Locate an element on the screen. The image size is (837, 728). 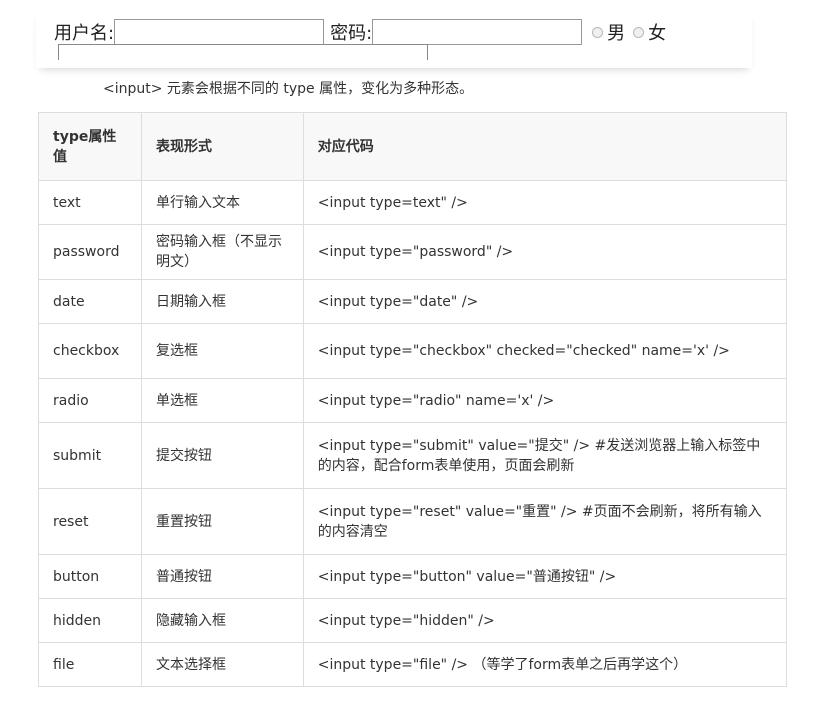
cell-form: 普通按钮 is located at coordinates (222, 576).